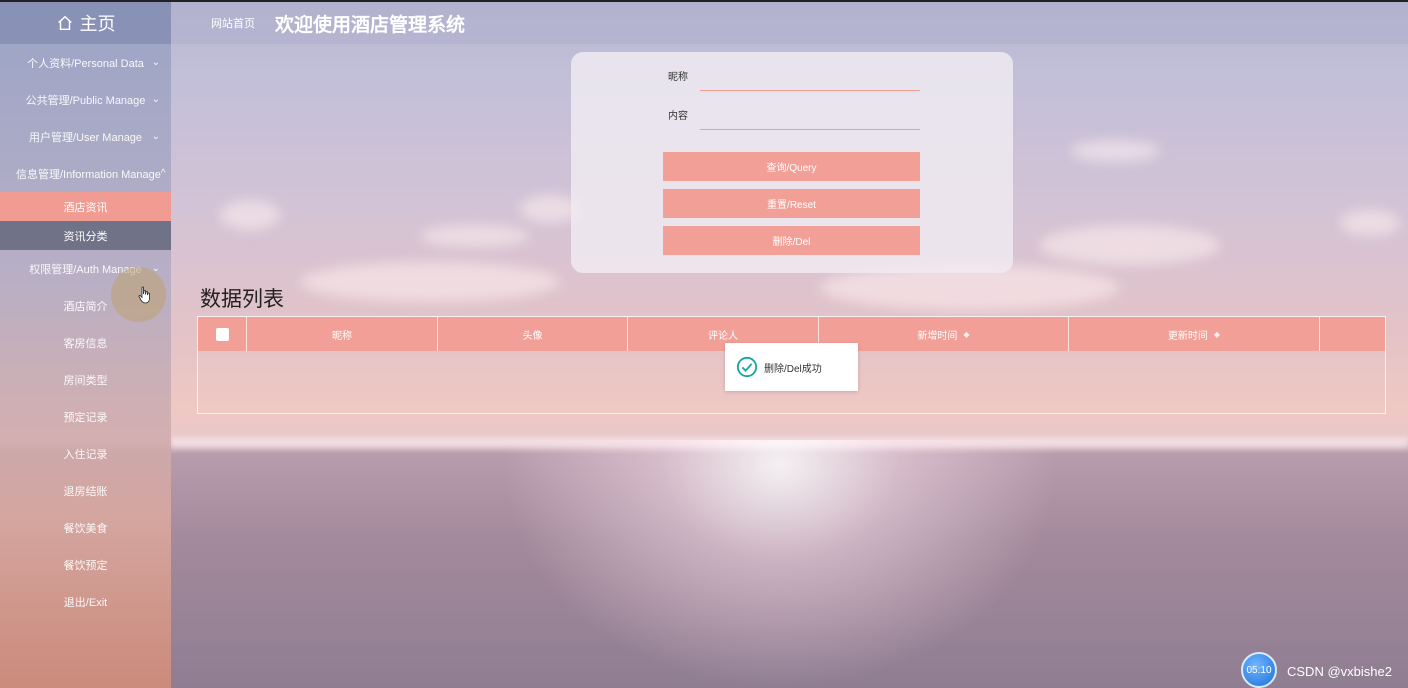 This screenshot has height=688, width=1408. What do you see at coordinates (97, 24) in the screenshot?
I see `home-label: 主页` at bounding box center [97, 24].